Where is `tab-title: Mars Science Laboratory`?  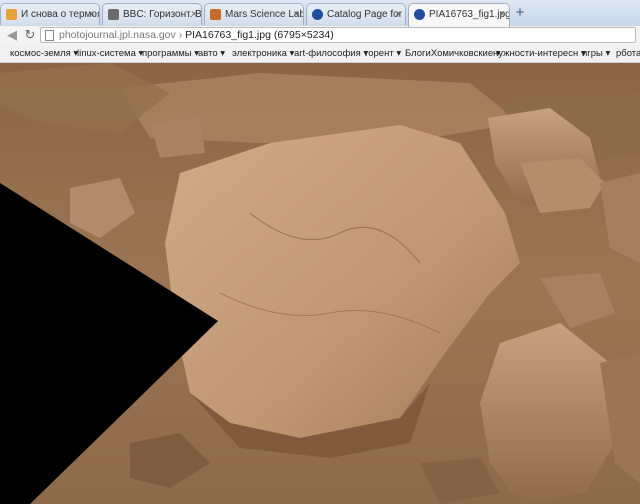 tab-title: Mars Science Laboratory is located at coordinates (264, 14).